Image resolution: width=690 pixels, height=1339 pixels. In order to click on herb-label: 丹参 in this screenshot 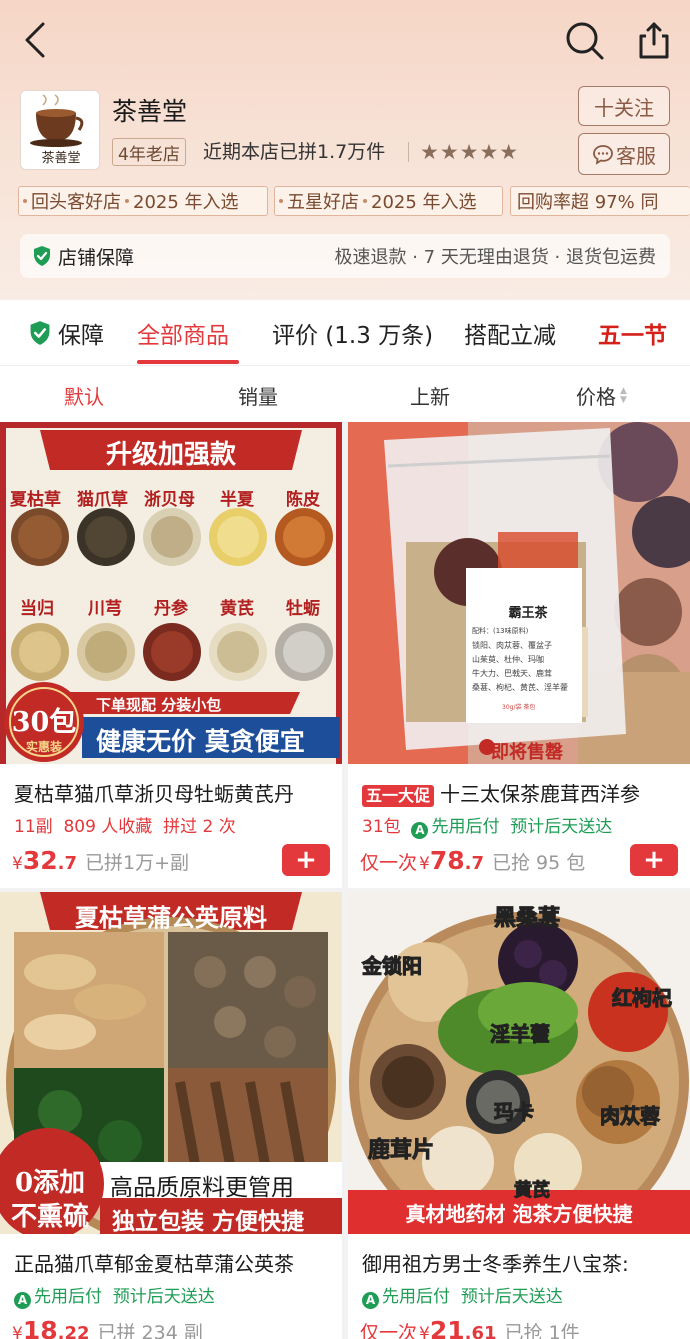, I will do `click(171, 609)`.